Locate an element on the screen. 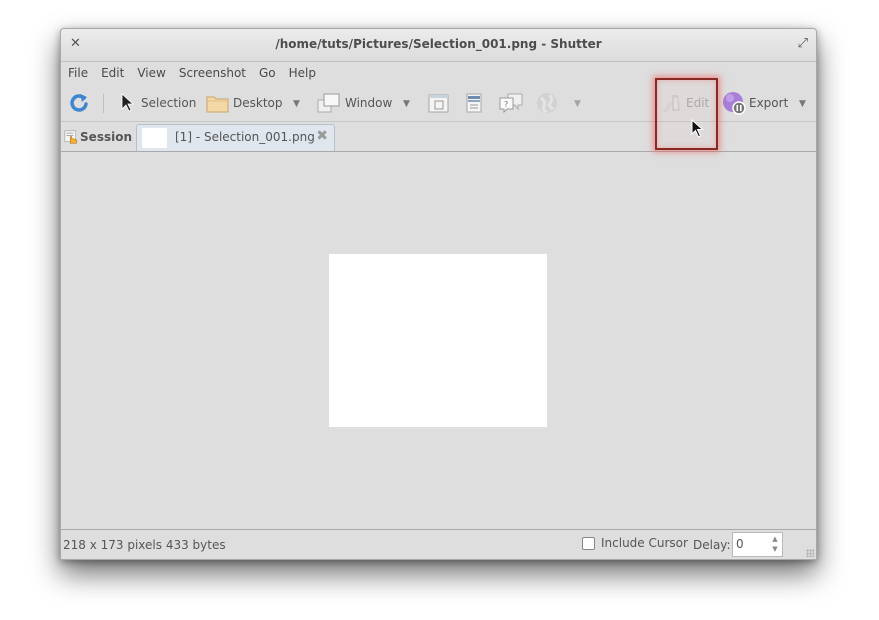 Image resolution: width=879 pixels, height=620 pixels. menu-view: View is located at coordinates (151, 73).